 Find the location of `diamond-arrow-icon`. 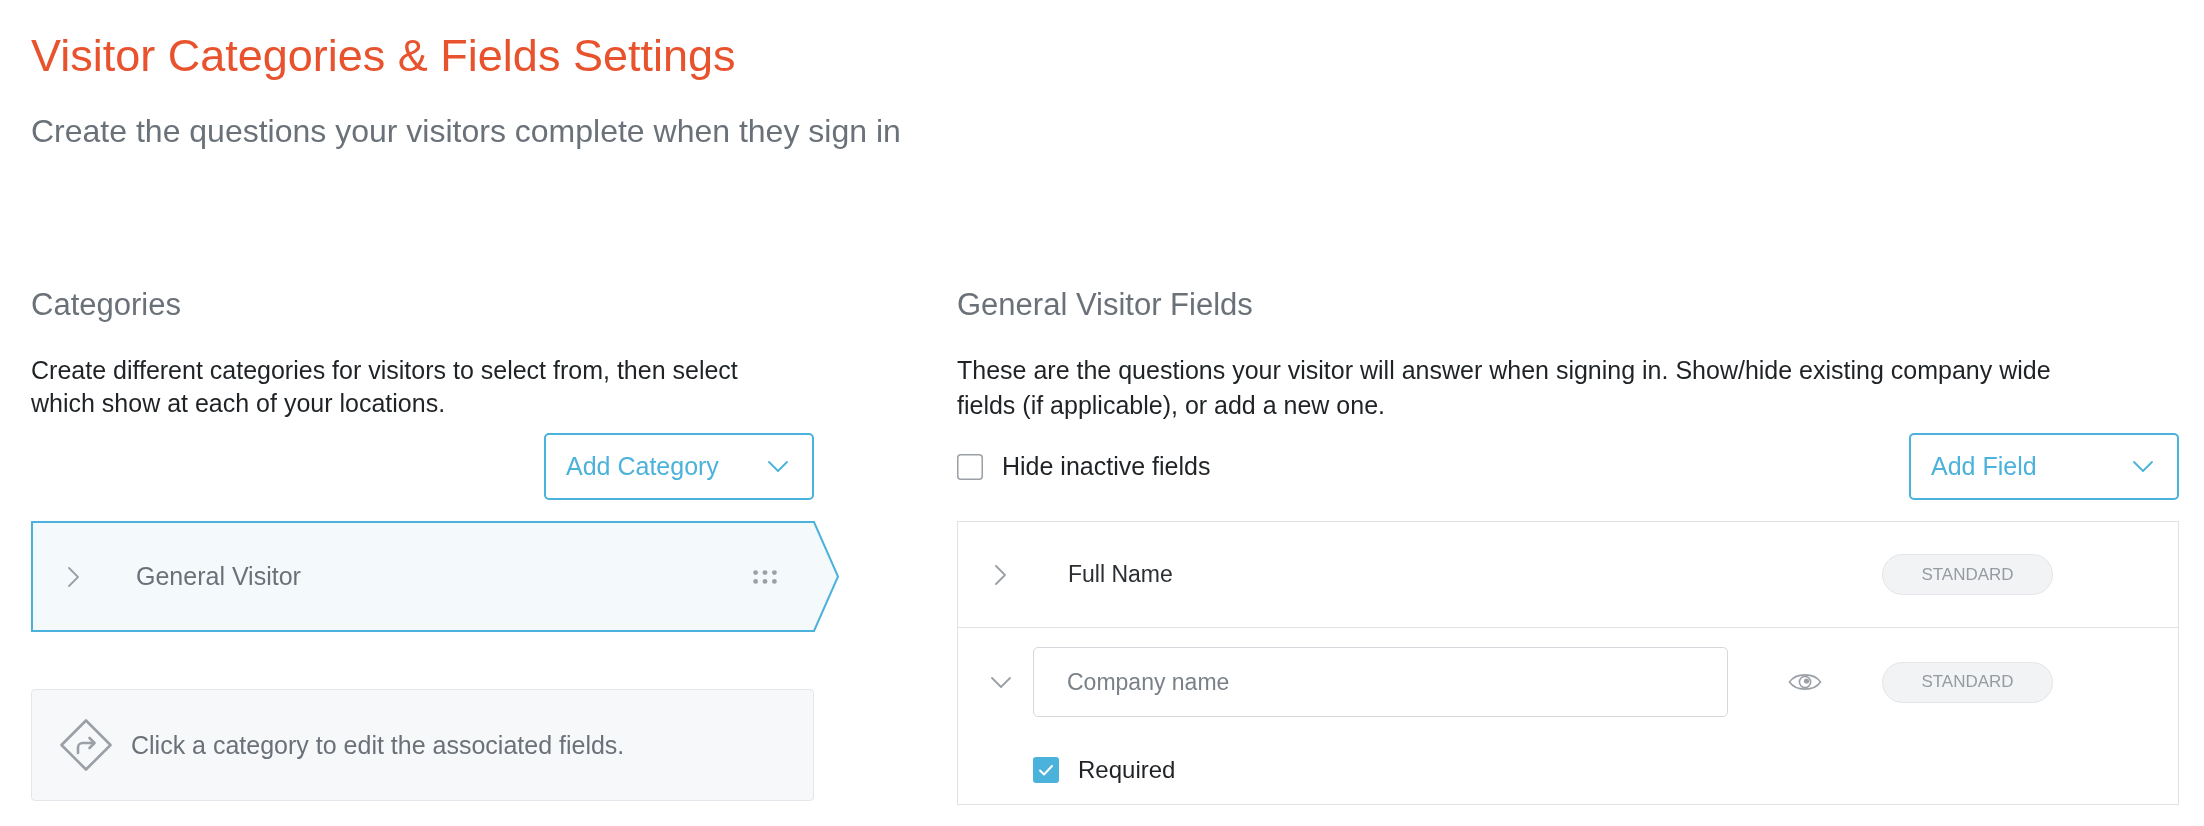

diamond-arrow-icon is located at coordinates (86, 745).